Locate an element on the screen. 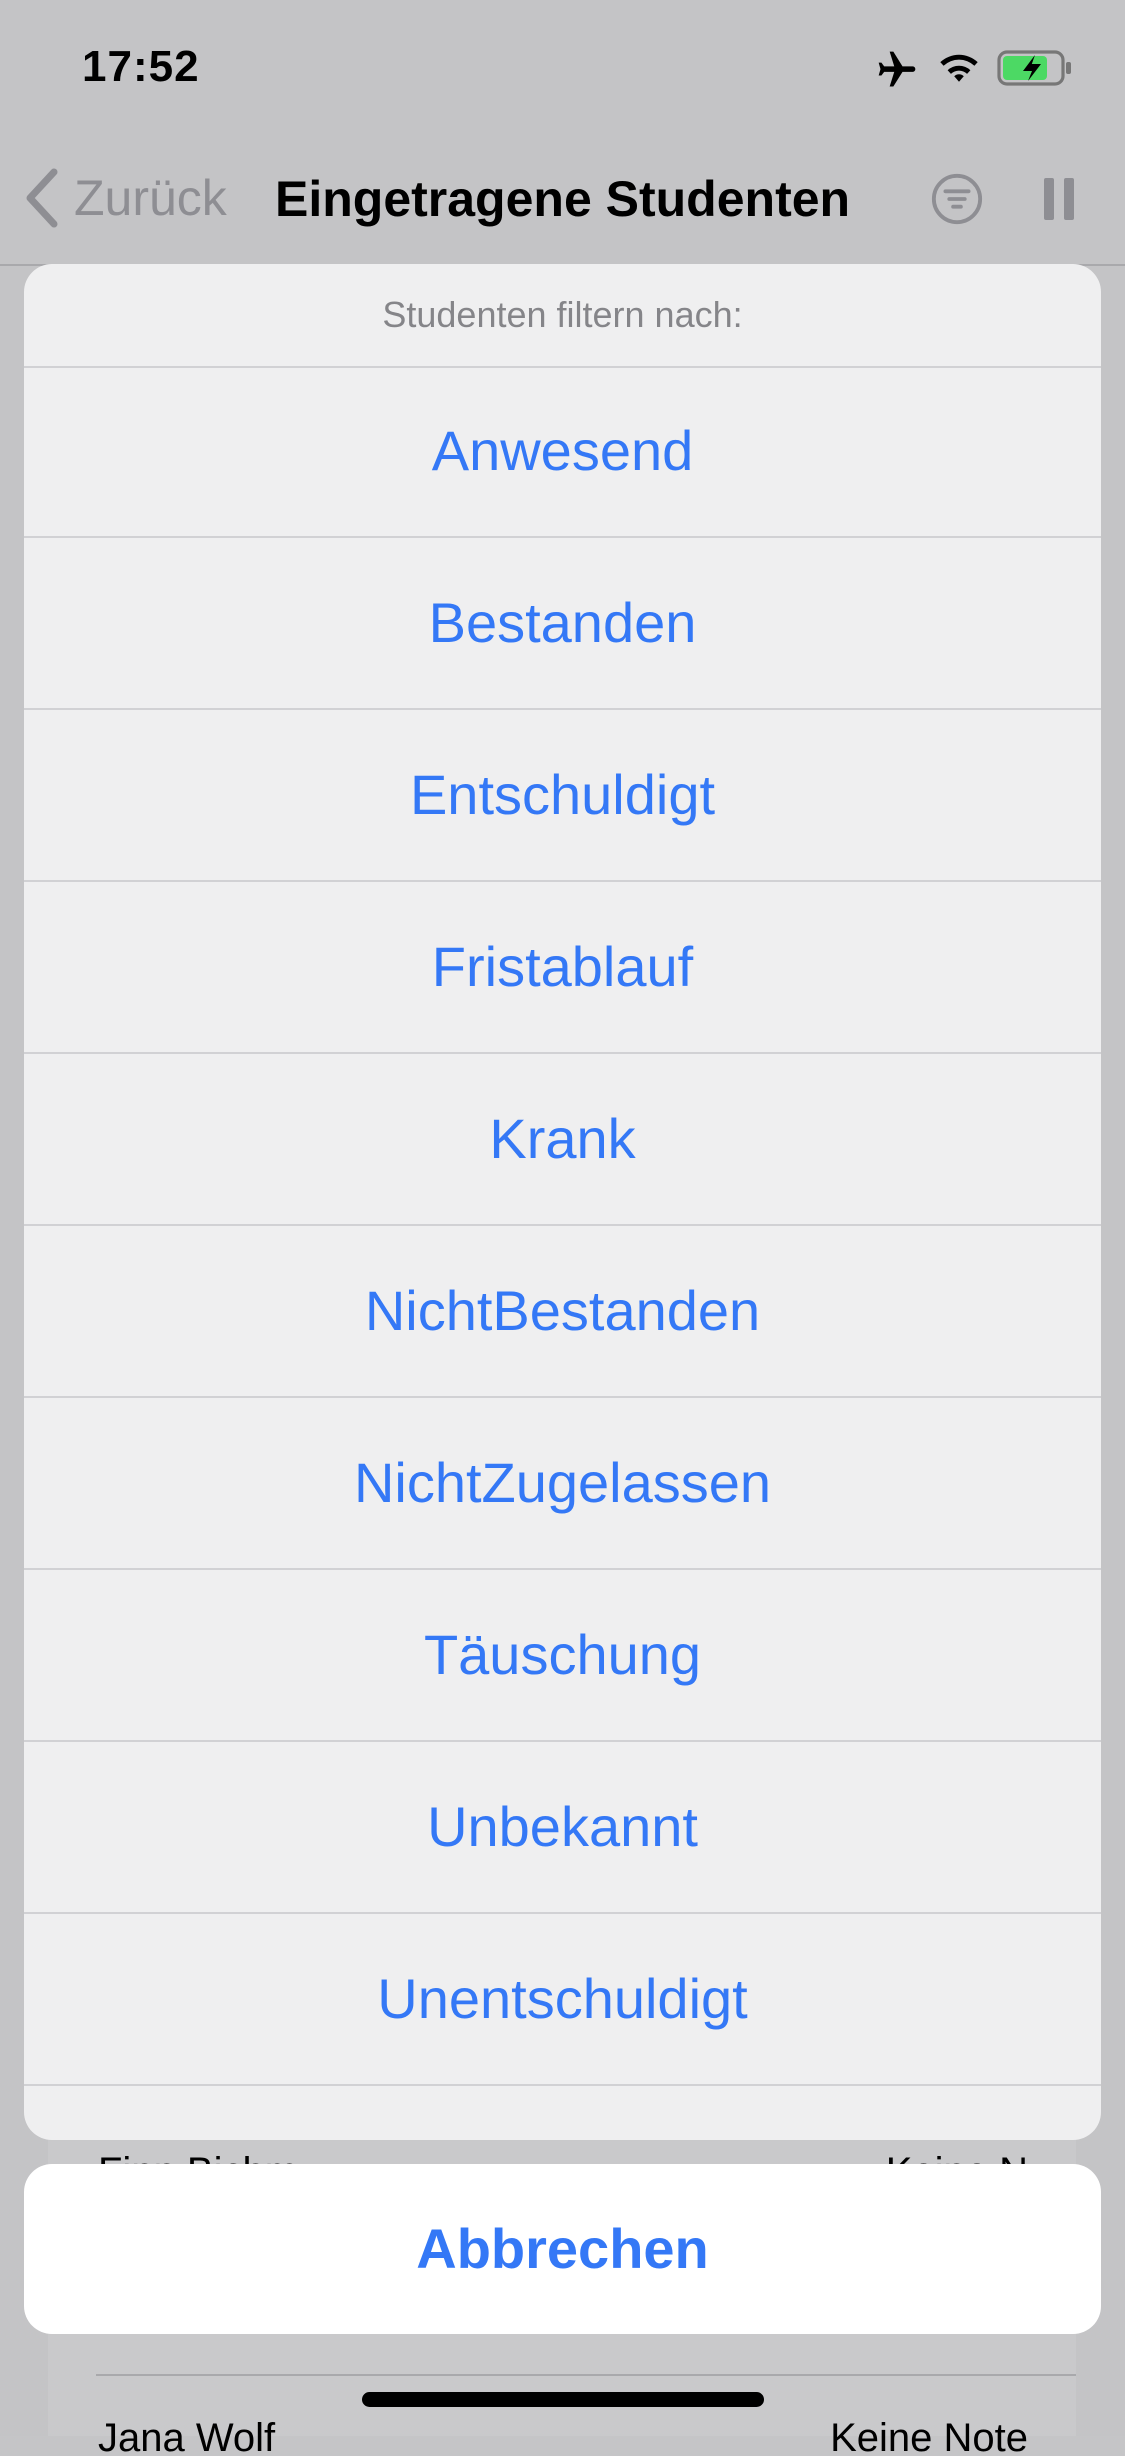  filter-option-unbekannt: Unbekannt is located at coordinates (562, 1828).